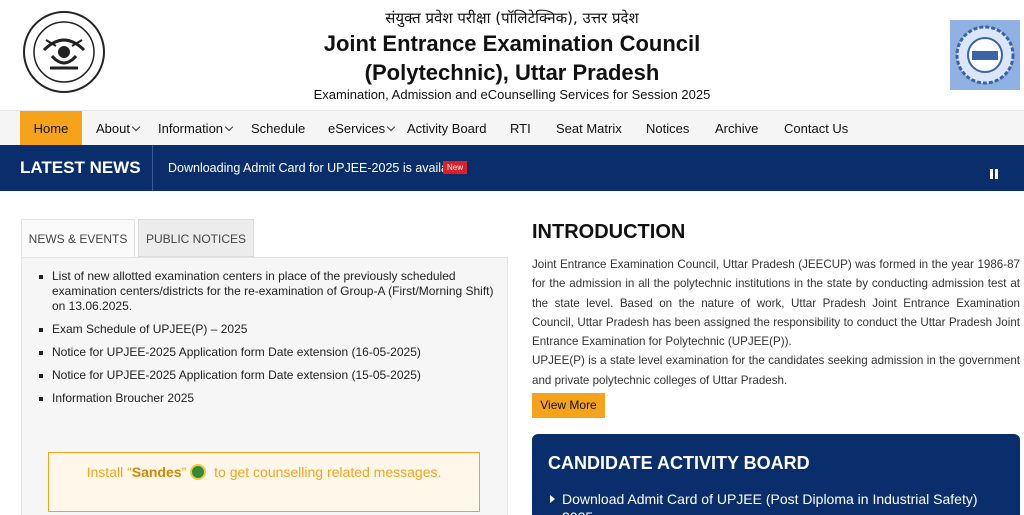 This screenshot has width=1024, height=515. I want to click on view-more-button: View More, so click(568, 405).